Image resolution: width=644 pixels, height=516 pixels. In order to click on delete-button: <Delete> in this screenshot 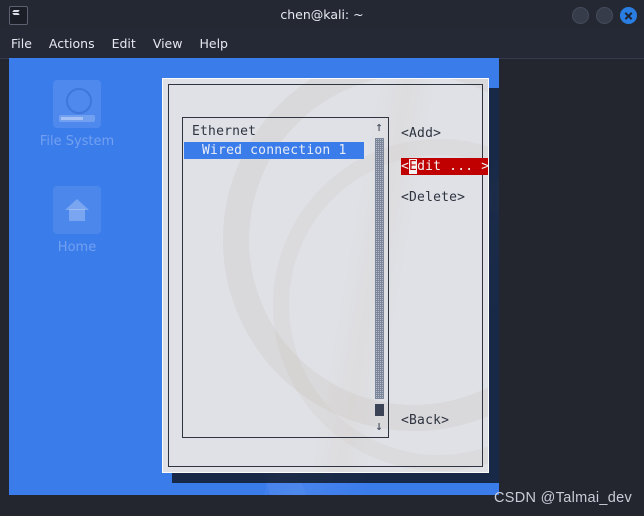, I will do `click(433, 197)`.